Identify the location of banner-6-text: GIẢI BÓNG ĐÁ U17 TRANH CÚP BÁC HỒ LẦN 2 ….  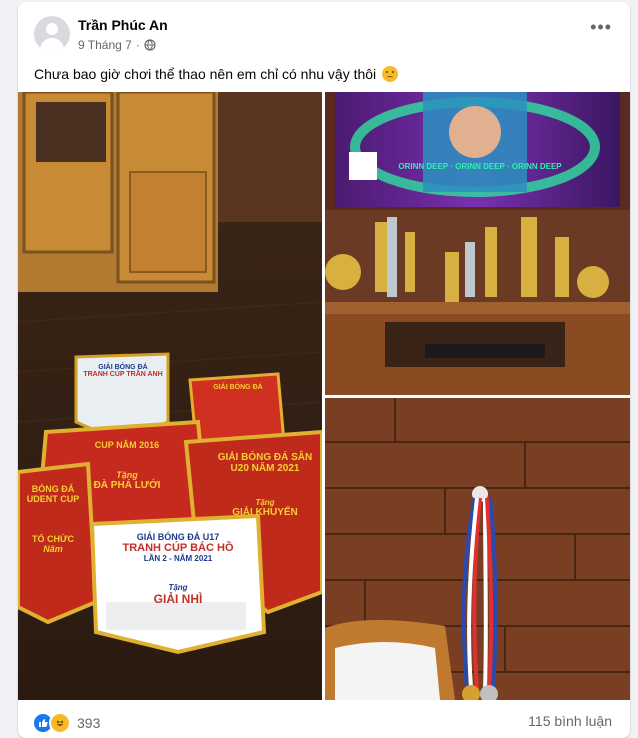
(178, 569).